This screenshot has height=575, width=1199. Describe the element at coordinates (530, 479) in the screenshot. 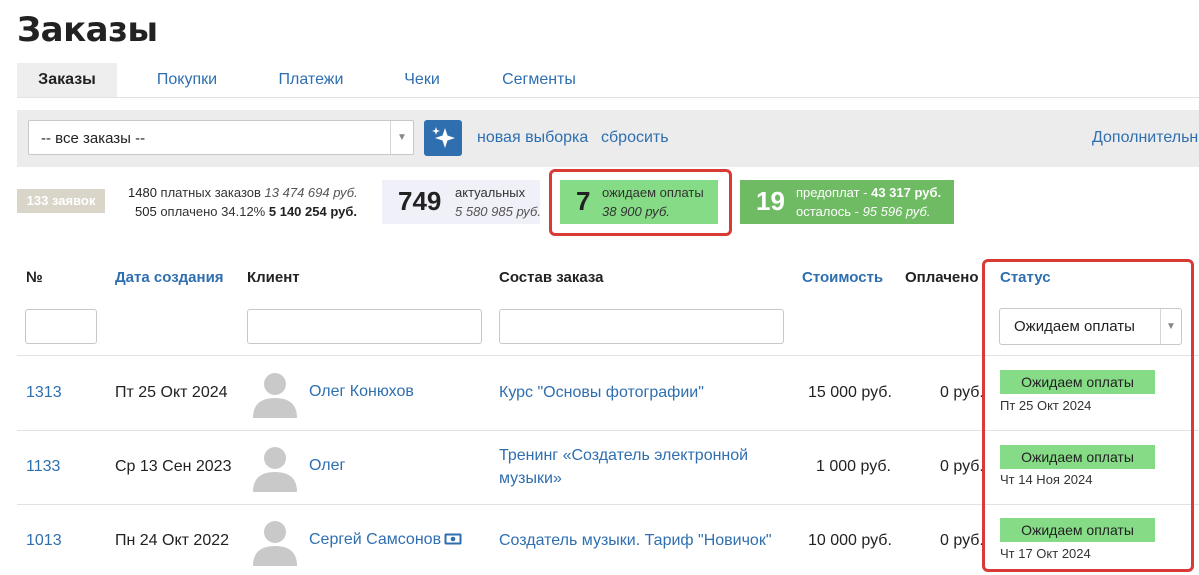

I see `order-contents-link-line2: музыки»` at that location.